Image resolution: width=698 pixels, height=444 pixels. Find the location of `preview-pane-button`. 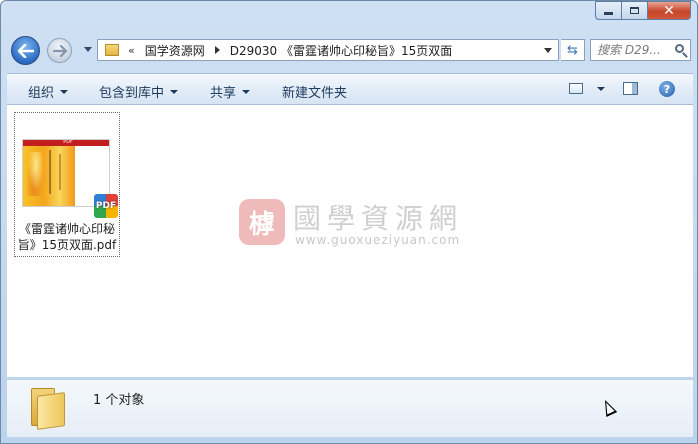

preview-pane-button is located at coordinates (630, 88).